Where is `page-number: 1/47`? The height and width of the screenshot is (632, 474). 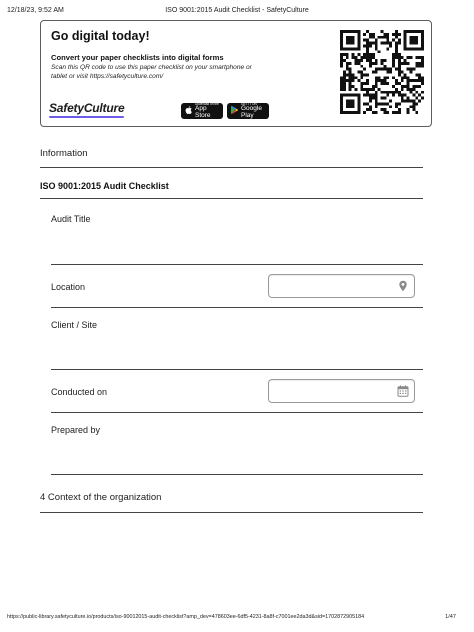
page-number: 1/47 is located at coordinates (450, 617).